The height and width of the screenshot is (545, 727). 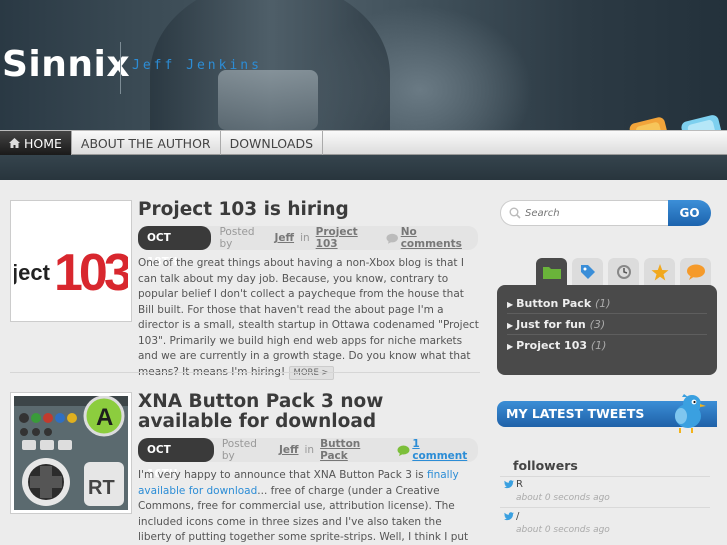 I want to click on tab-comments, so click(x=695, y=272).